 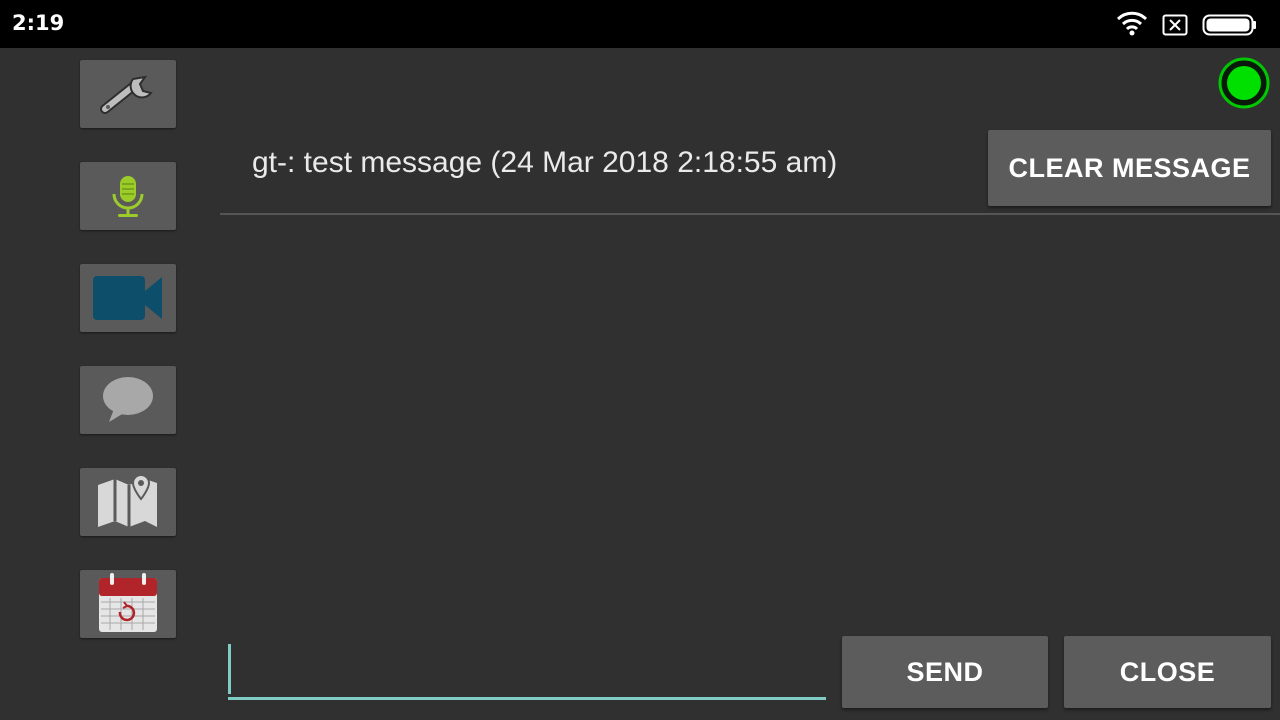 I want to click on text-cursor, so click(x=229, y=669).